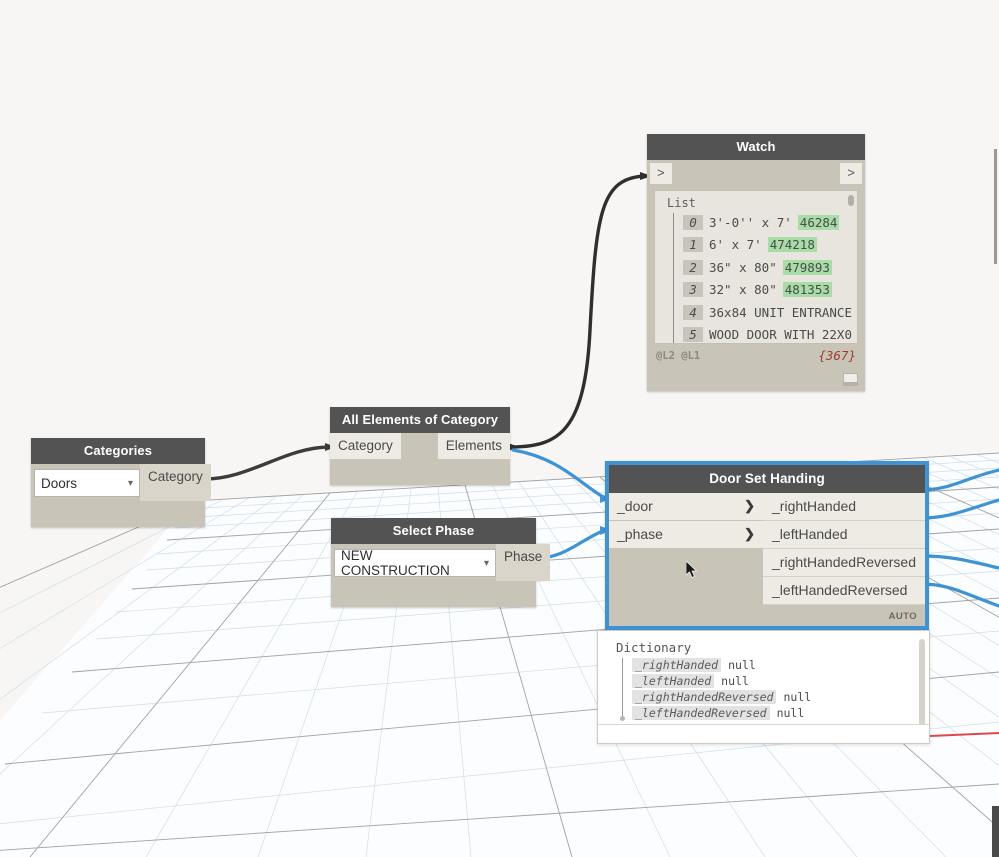 This screenshot has width=999, height=857. Describe the element at coordinates (686, 549) in the screenshot. I see `node-inputs: _door ❯ _phase ❯` at that location.